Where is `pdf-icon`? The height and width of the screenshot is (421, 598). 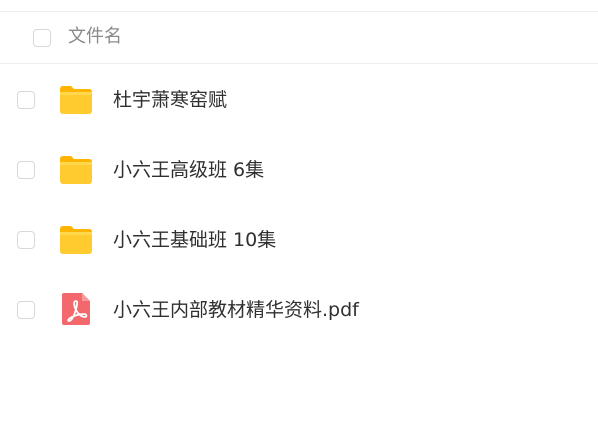
pdf-icon is located at coordinates (76, 309).